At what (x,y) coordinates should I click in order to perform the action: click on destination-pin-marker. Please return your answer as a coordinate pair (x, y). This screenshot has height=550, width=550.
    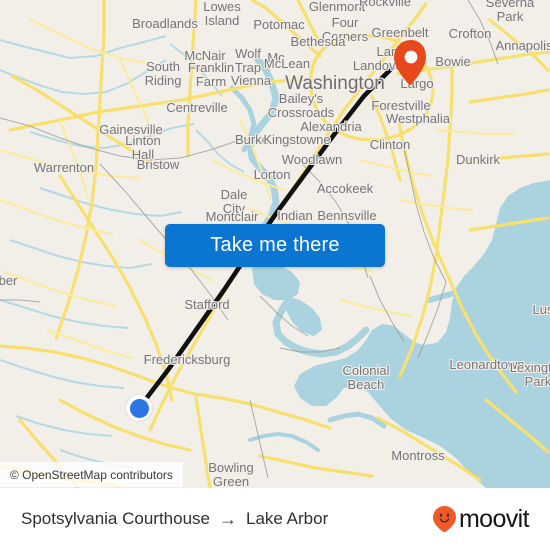
    Looking at the image, I should click on (410, 63).